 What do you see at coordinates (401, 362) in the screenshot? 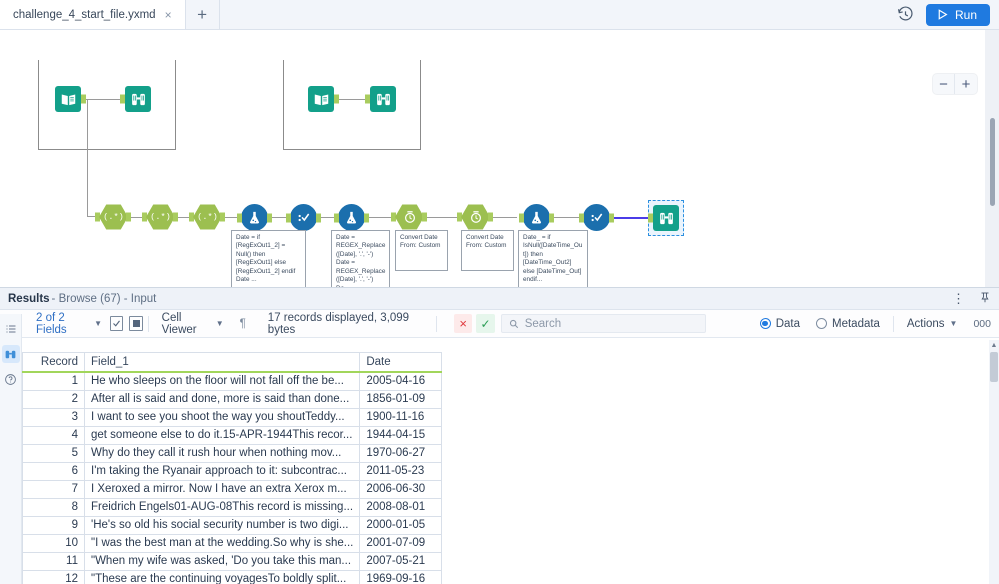
I see `column-header-date: Date` at bounding box center [401, 362].